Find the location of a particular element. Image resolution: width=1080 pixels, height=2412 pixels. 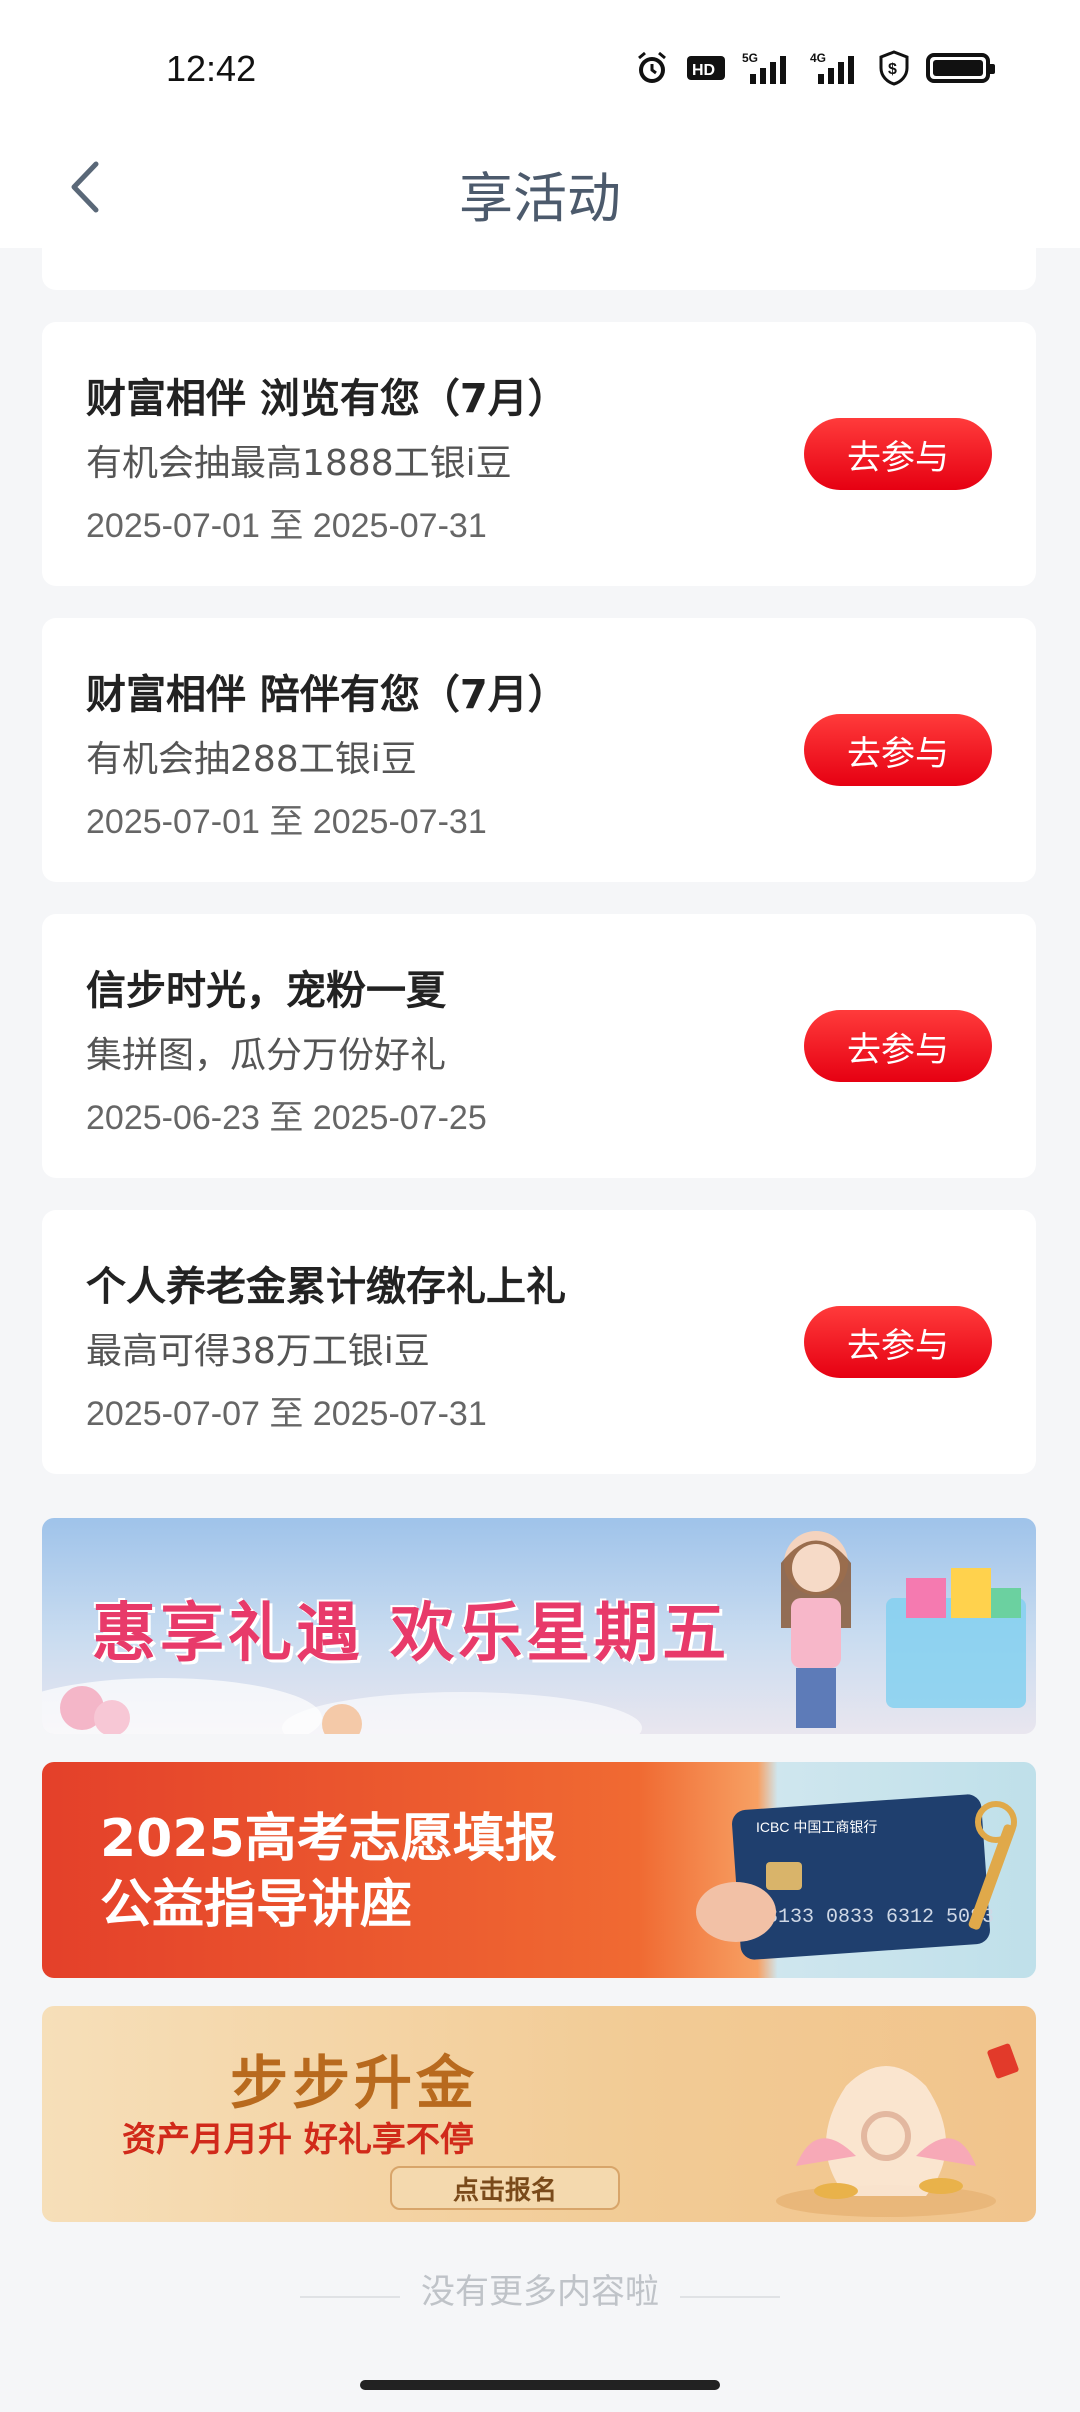

battery-icon is located at coordinates (960, 68).